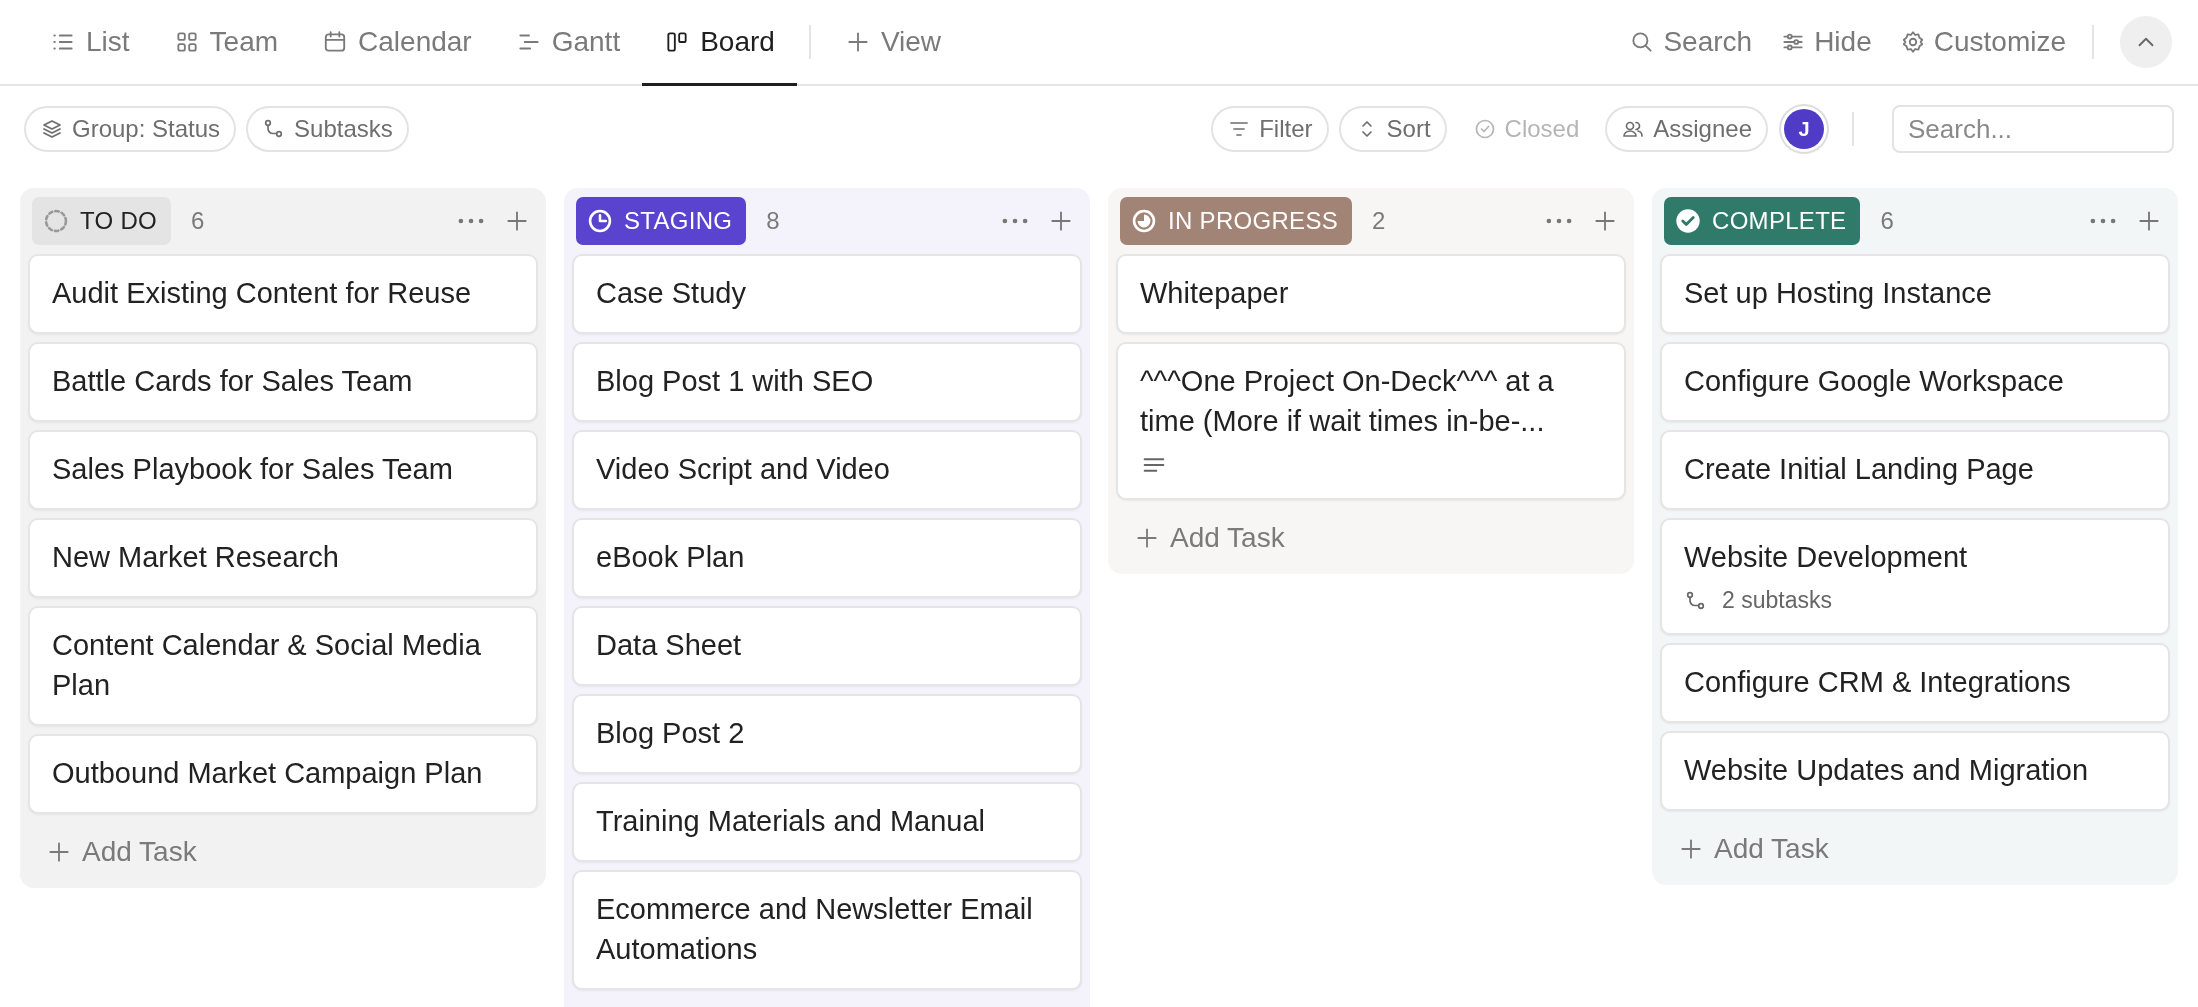 This screenshot has width=2198, height=1007. What do you see at coordinates (743, 469) in the screenshot?
I see `task-title: Video Script and Video` at bounding box center [743, 469].